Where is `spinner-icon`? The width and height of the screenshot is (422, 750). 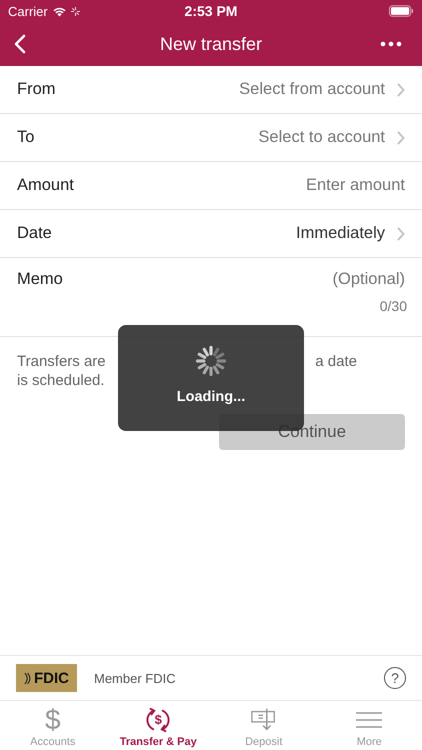 spinner-icon is located at coordinates (211, 361).